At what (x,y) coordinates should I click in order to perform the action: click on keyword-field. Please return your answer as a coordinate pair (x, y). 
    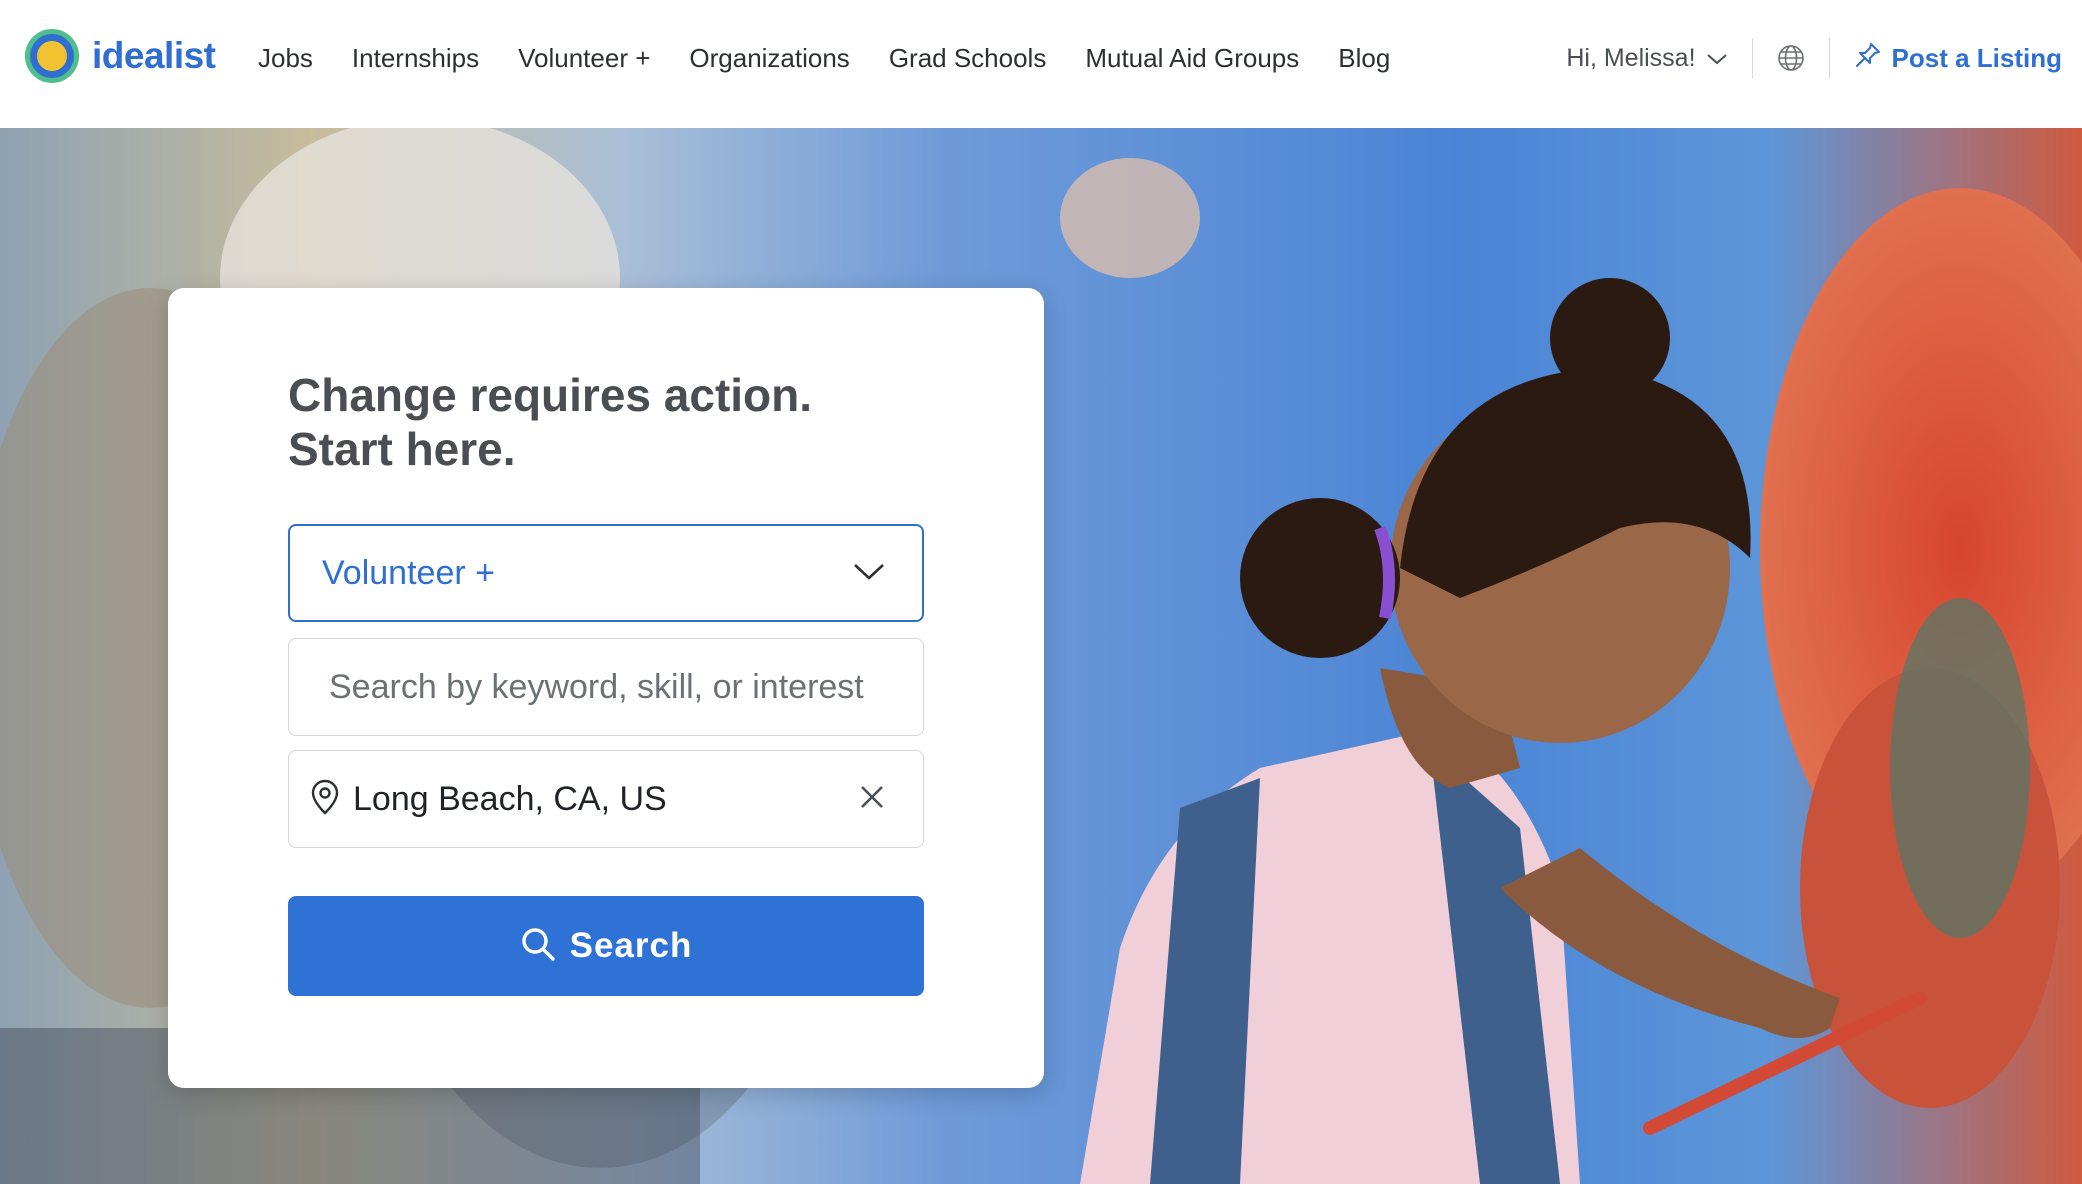
    Looking at the image, I should click on (606, 687).